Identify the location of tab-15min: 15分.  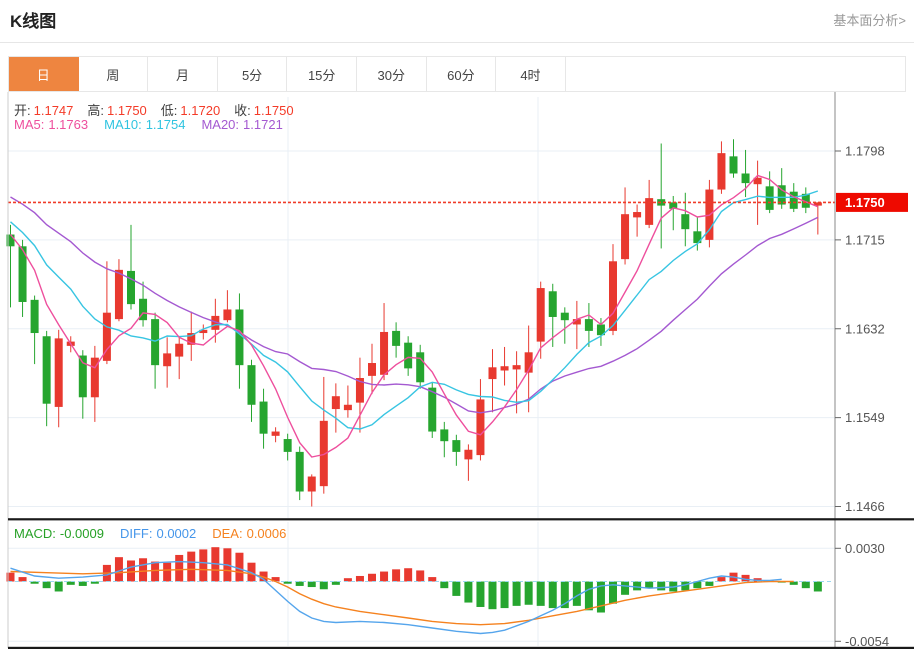
(322, 74).